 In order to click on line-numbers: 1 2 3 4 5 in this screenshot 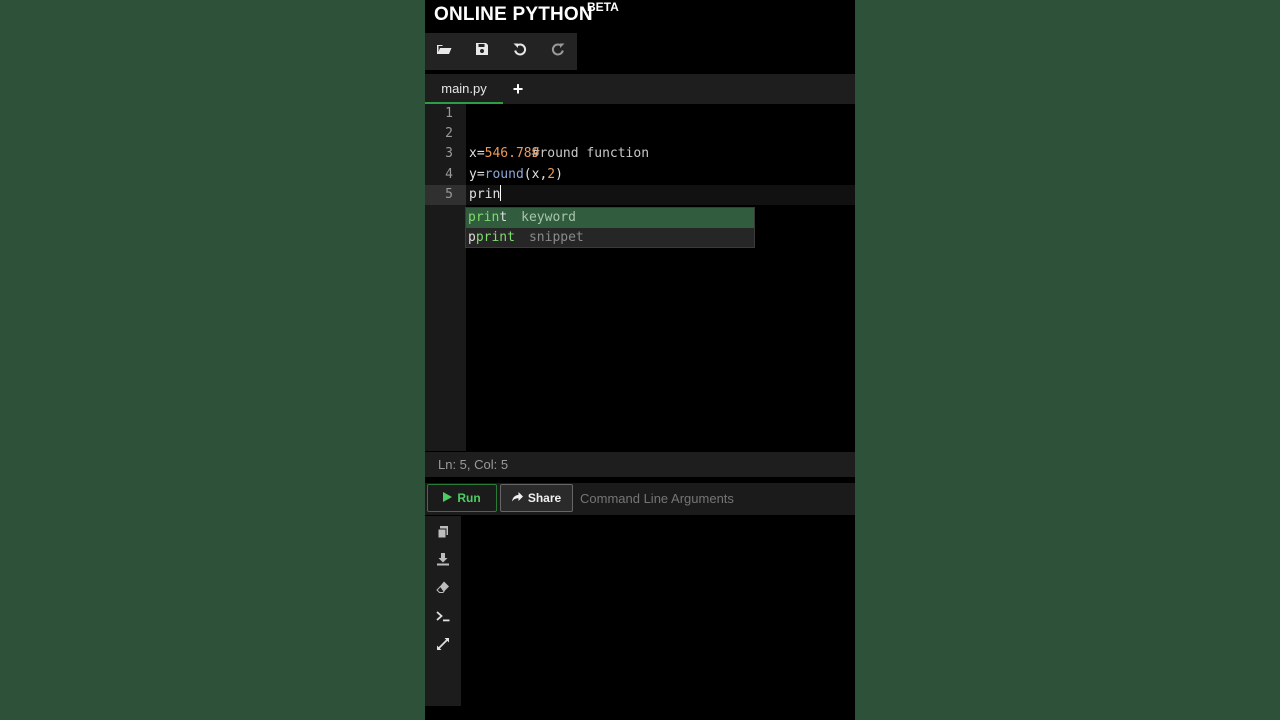, I will do `click(445, 277)`.